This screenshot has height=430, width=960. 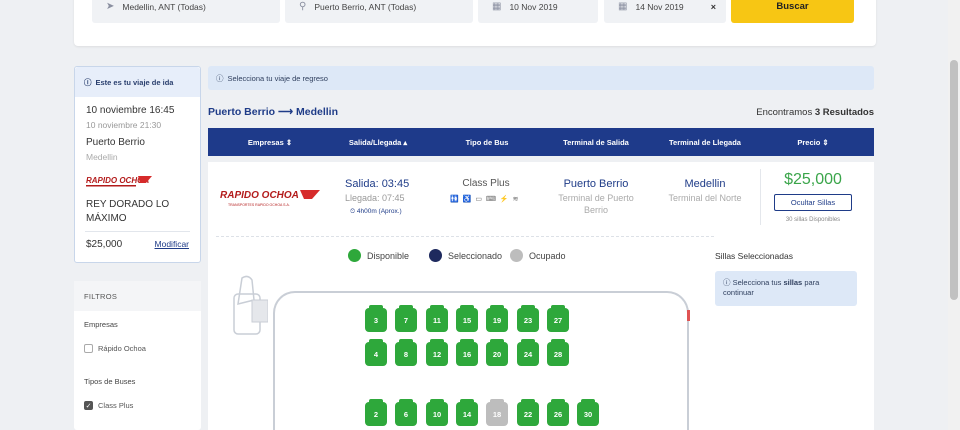 I want to click on header-empresas: Empresas ⇕, so click(x=270, y=142).